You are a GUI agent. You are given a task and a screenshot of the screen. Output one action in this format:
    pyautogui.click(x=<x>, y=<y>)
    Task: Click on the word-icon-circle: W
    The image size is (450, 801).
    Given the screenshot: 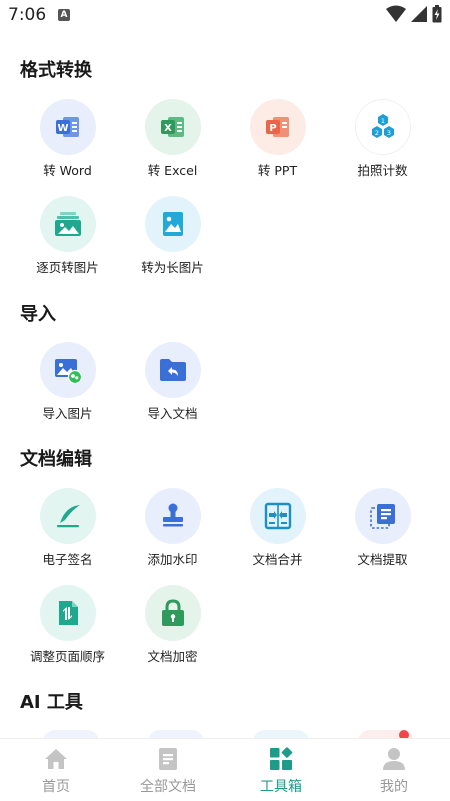 What is the action you would take?
    pyautogui.click(x=67, y=127)
    